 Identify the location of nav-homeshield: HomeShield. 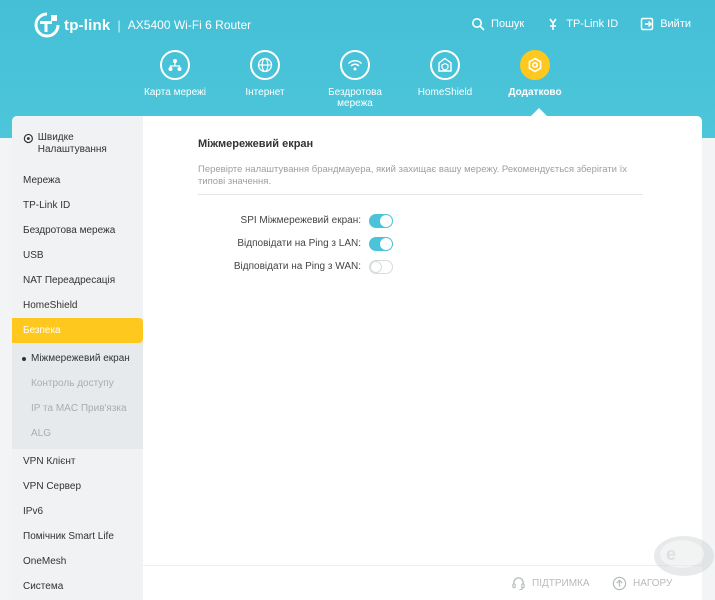
(445, 79).